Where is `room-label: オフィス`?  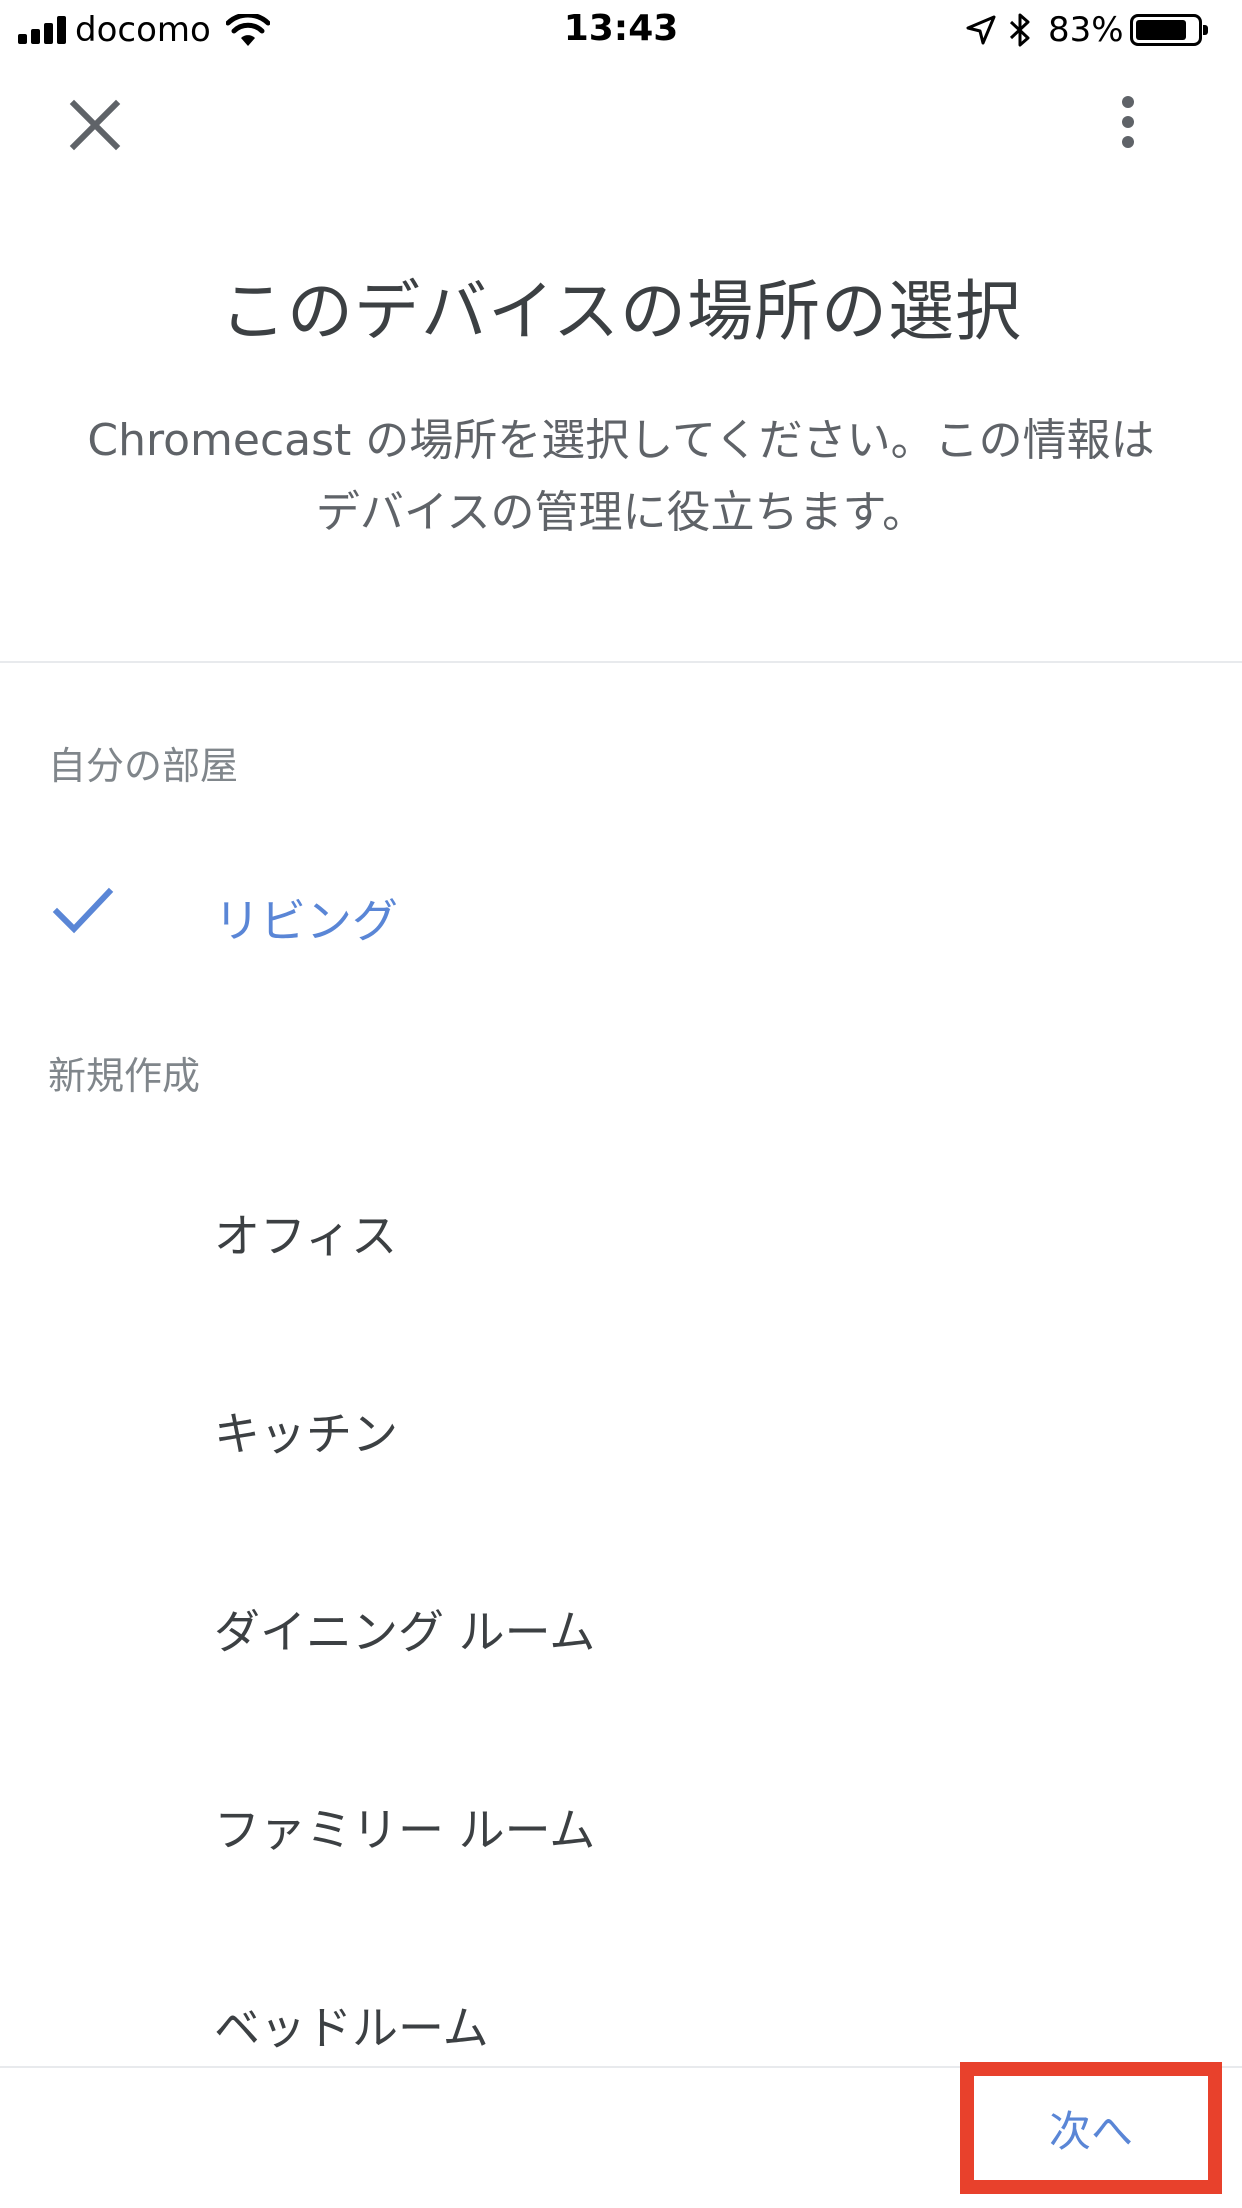 room-label: オフィス is located at coordinates (306, 1236).